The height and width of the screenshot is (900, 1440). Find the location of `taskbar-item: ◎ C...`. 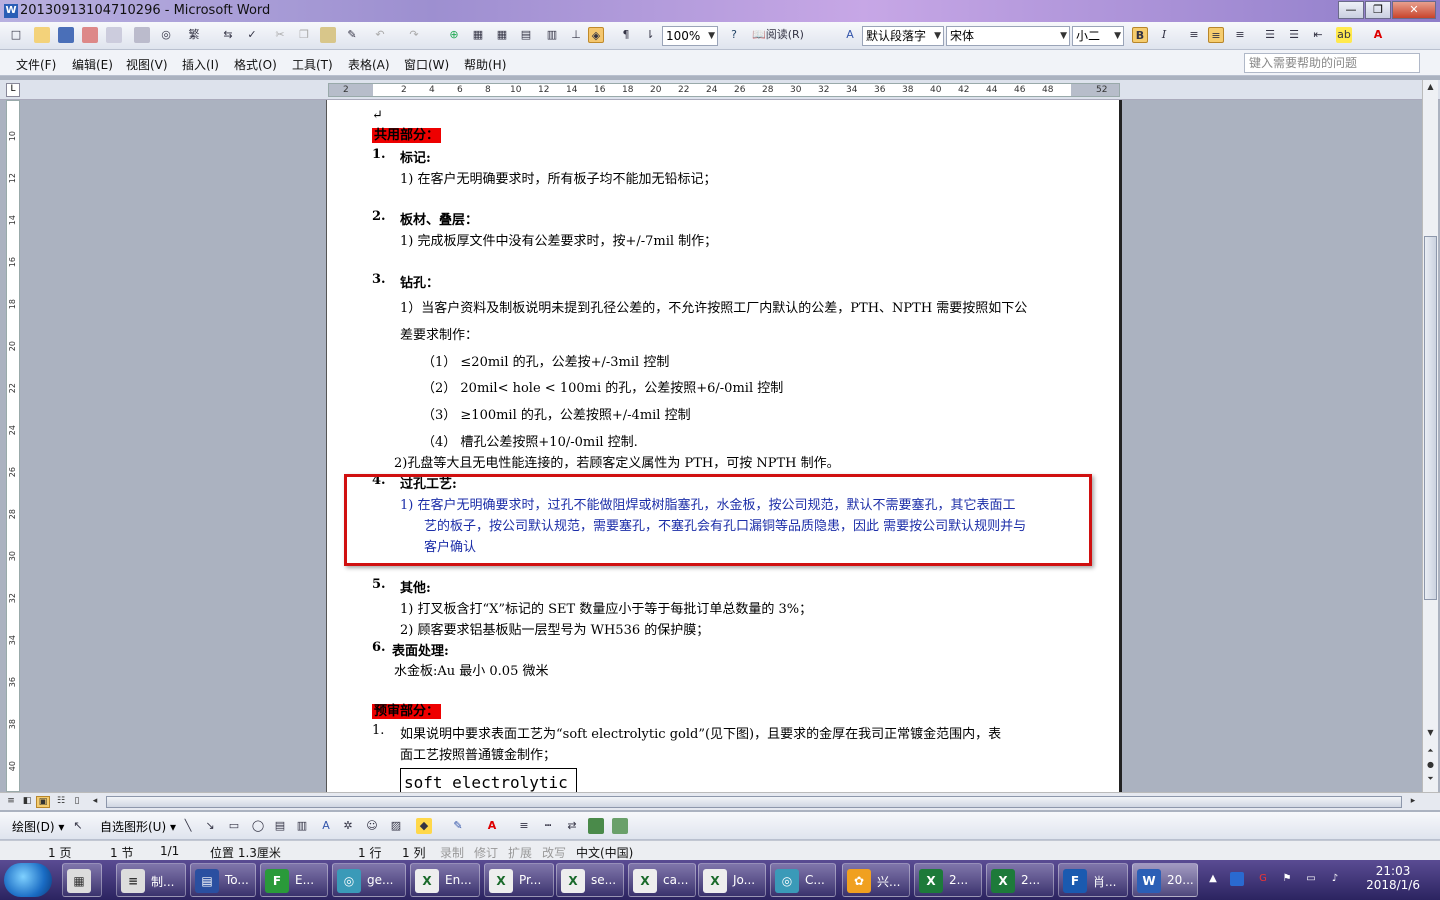

taskbar-item: ◎ C... is located at coordinates (803, 880).